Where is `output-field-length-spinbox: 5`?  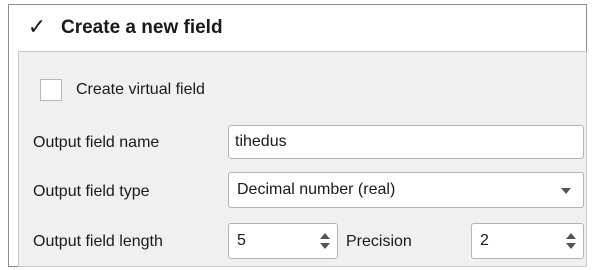 output-field-length-spinbox: 5 is located at coordinates (283, 241).